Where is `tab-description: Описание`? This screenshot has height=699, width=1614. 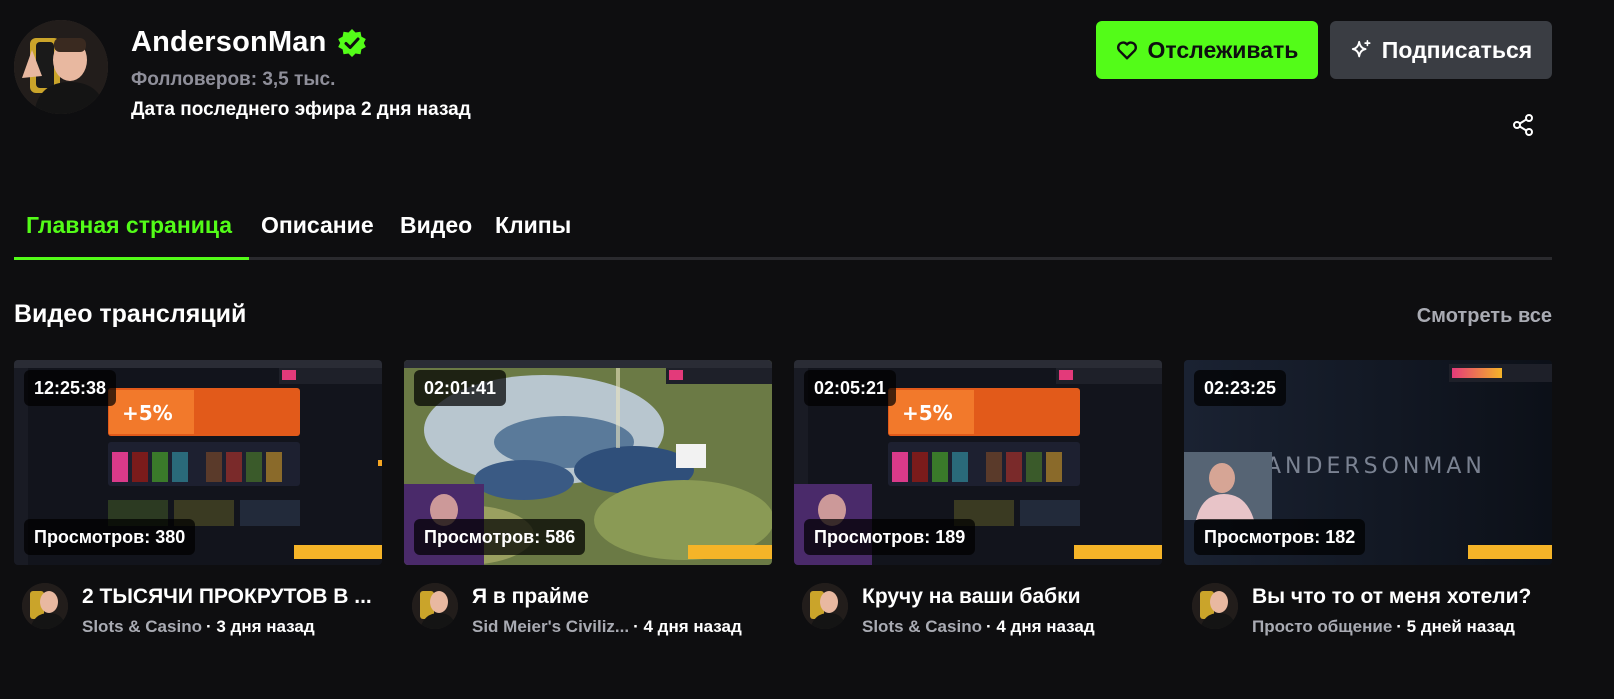 tab-description: Описание is located at coordinates (317, 225).